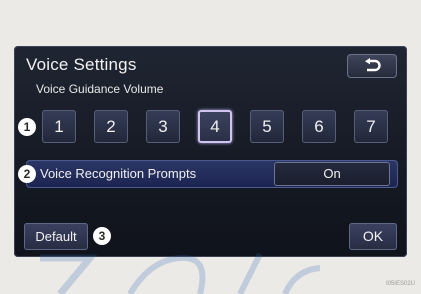 The height and width of the screenshot is (294, 421). I want to click on return-arrow-icon, so click(373, 65).